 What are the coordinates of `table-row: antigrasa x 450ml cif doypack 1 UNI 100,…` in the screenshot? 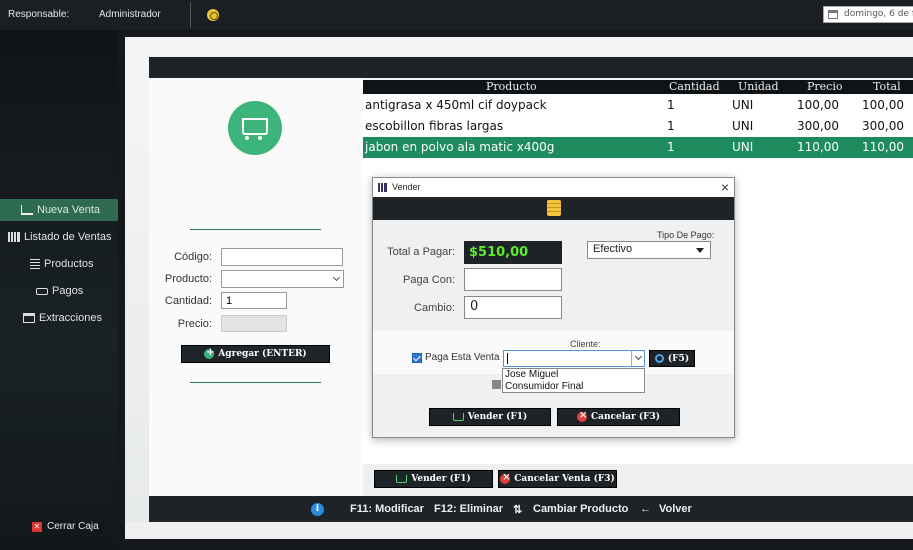 It's located at (638, 105).